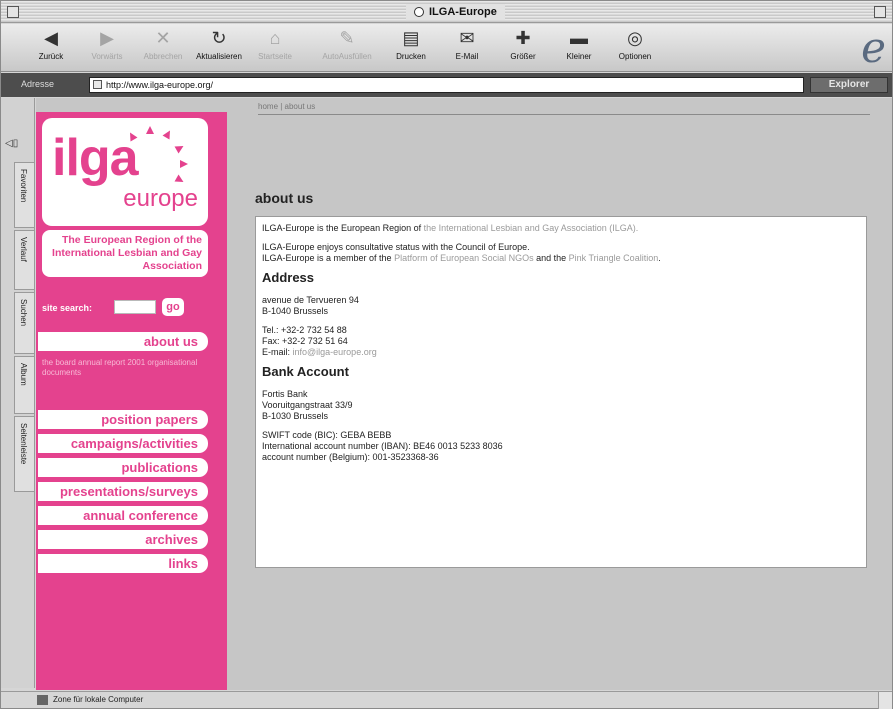  I want to click on tab-favorites: Favoriten, so click(24, 195).